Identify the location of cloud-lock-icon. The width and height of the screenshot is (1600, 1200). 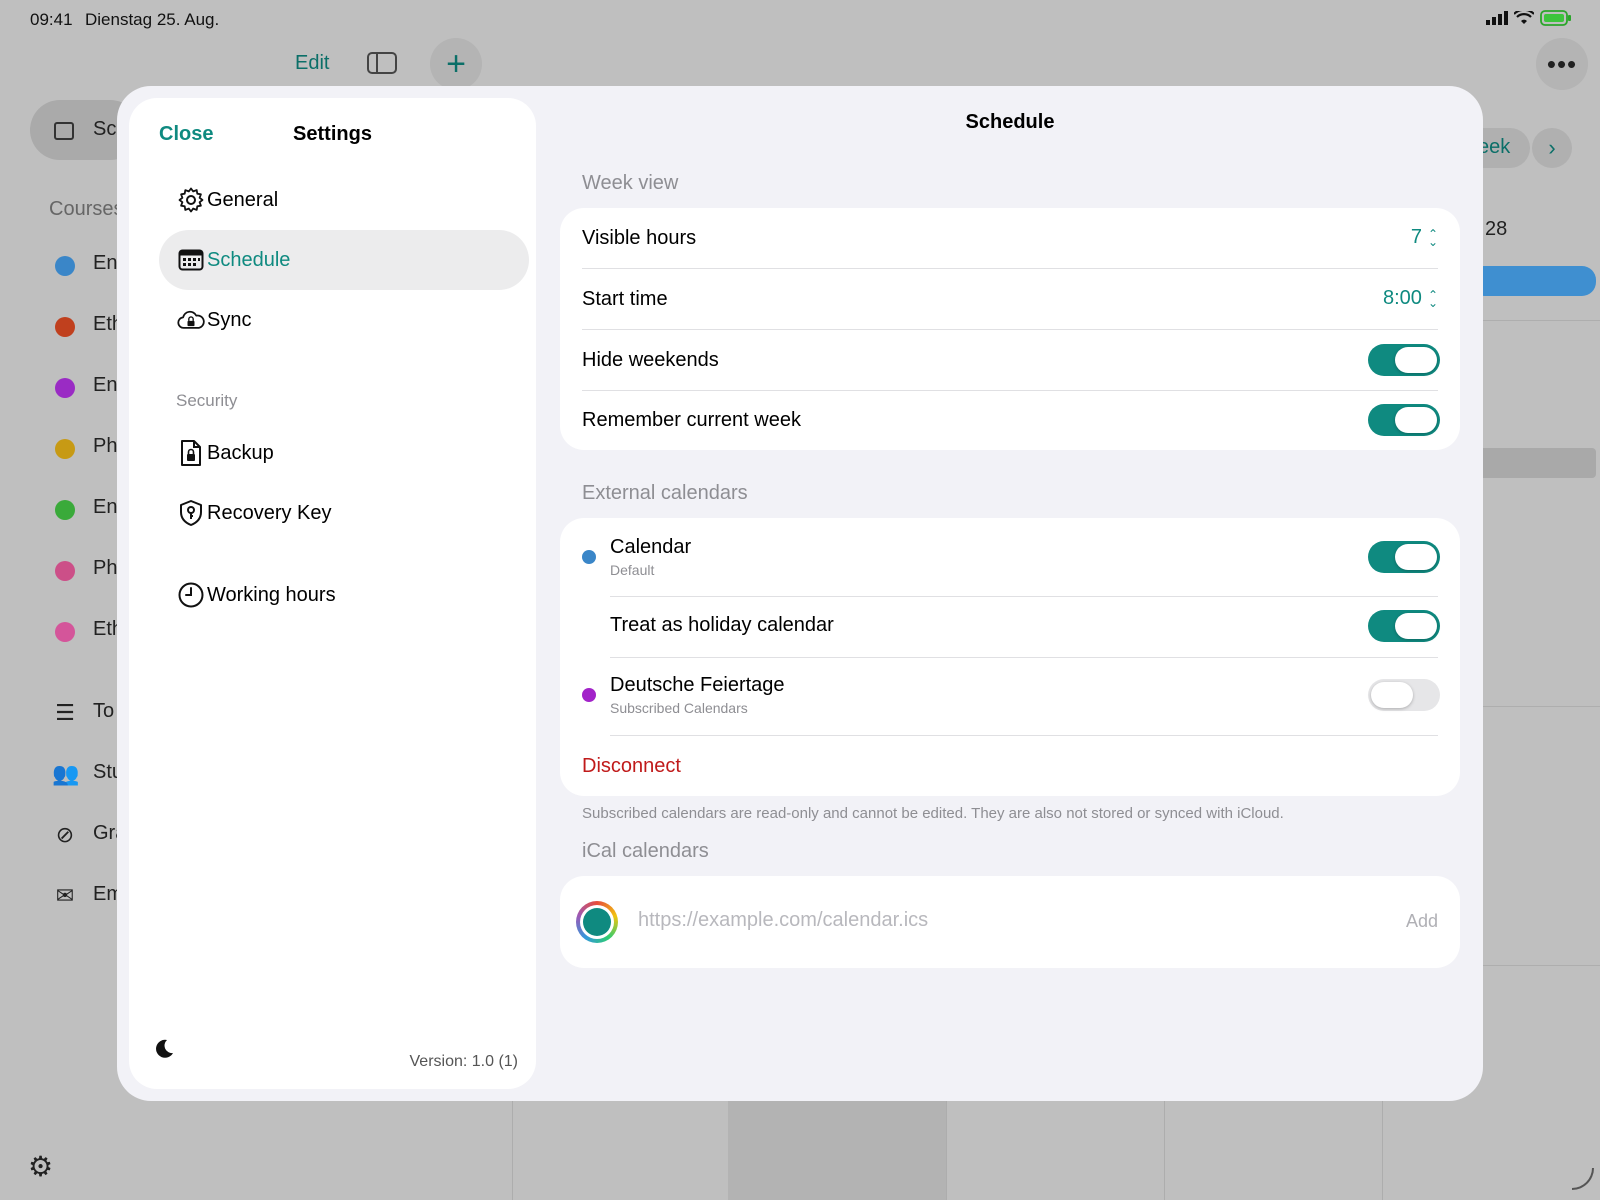
(191, 320).